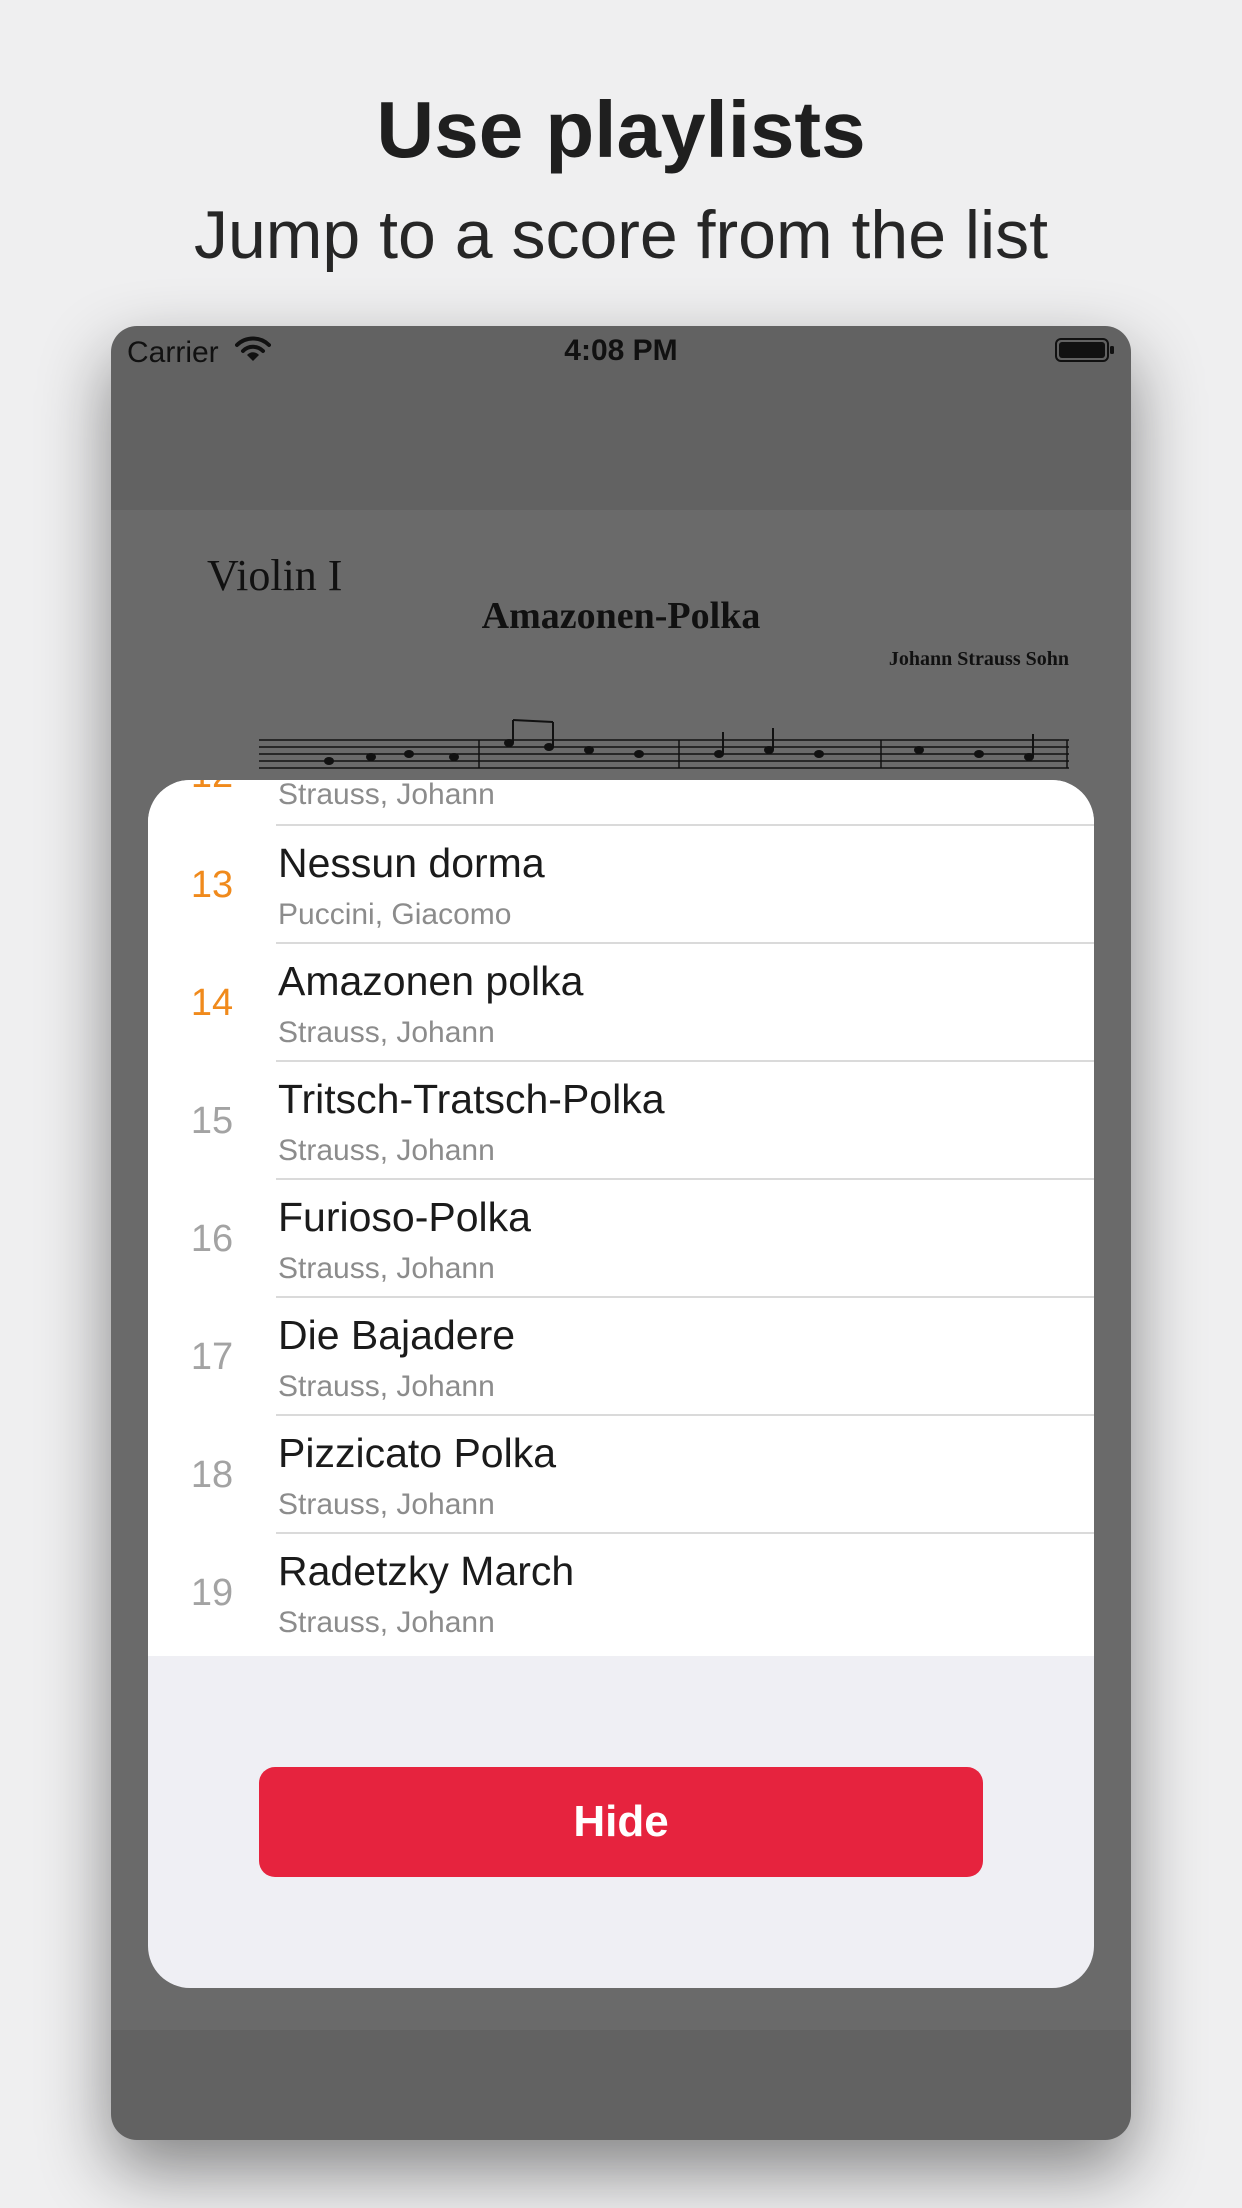 The image size is (1242, 2208). Describe the element at coordinates (621, 616) in the screenshot. I see `score-title: Amazonen-Polka` at that location.